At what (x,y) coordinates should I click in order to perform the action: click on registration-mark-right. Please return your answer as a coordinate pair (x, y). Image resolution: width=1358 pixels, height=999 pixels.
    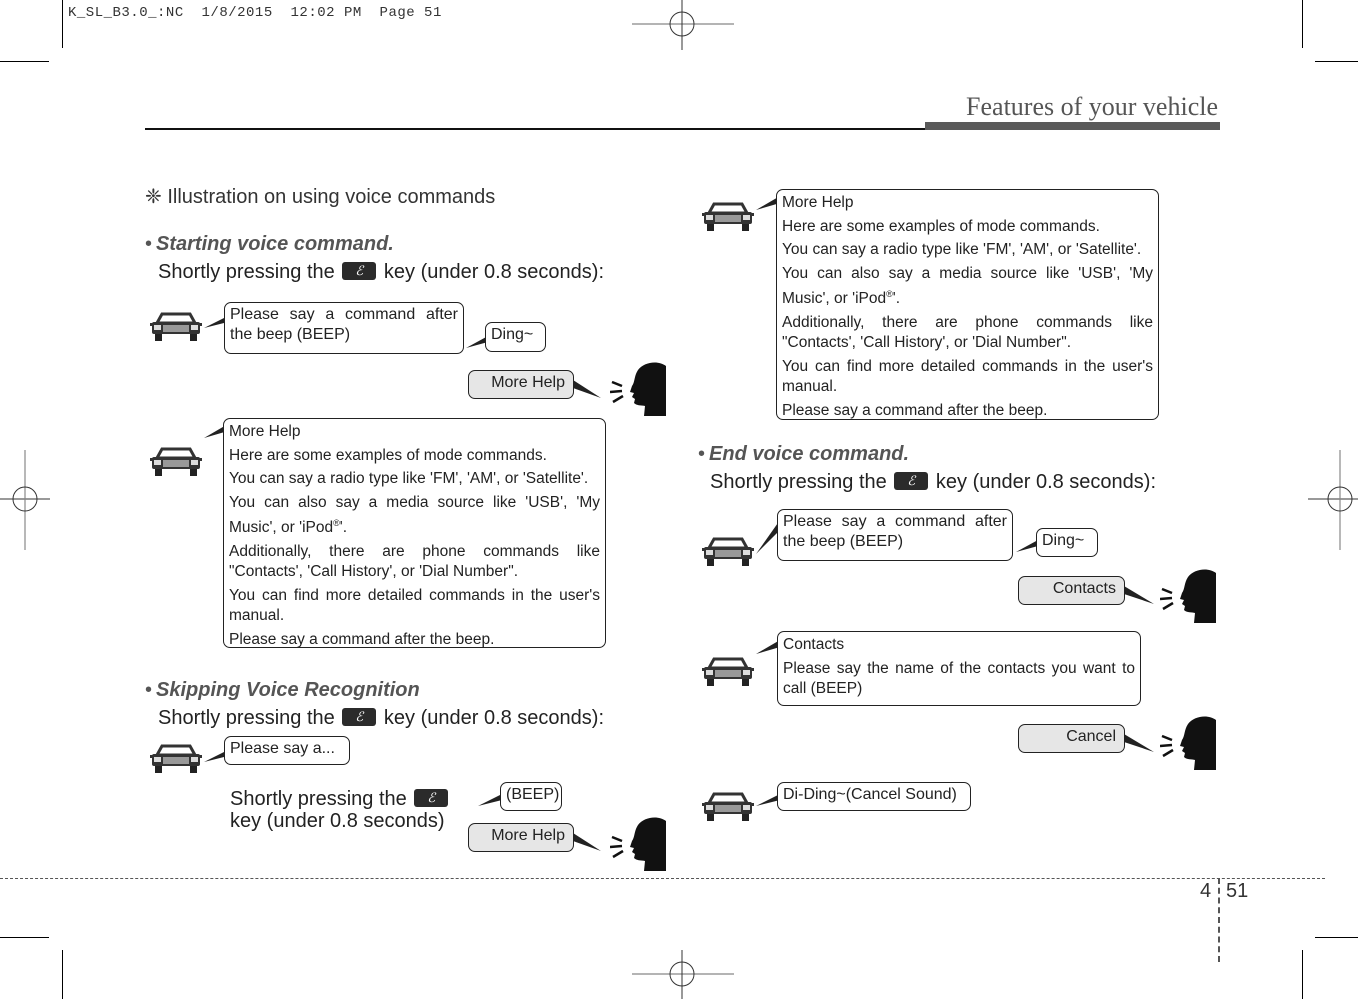
    Looking at the image, I should click on (1333, 500).